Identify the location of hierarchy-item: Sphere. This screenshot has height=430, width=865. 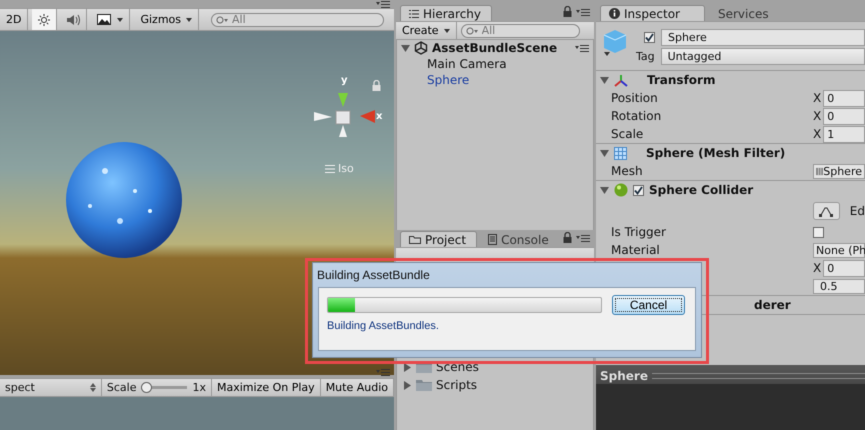
(495, 80).